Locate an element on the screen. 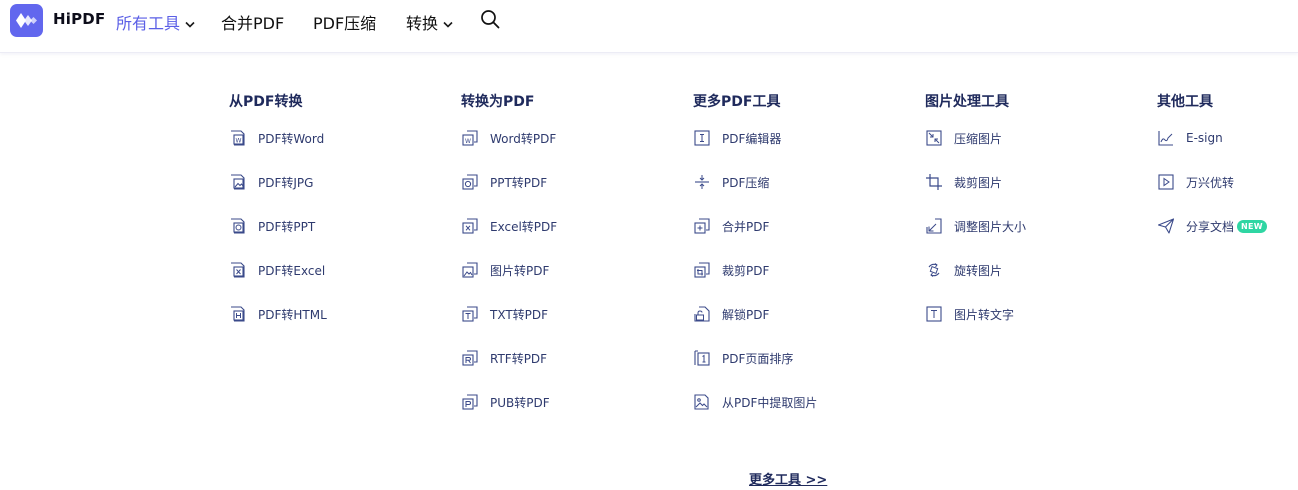 The width and height of the screenshot is (1298, 490). compress-icon is located at coordinates (702, 182).